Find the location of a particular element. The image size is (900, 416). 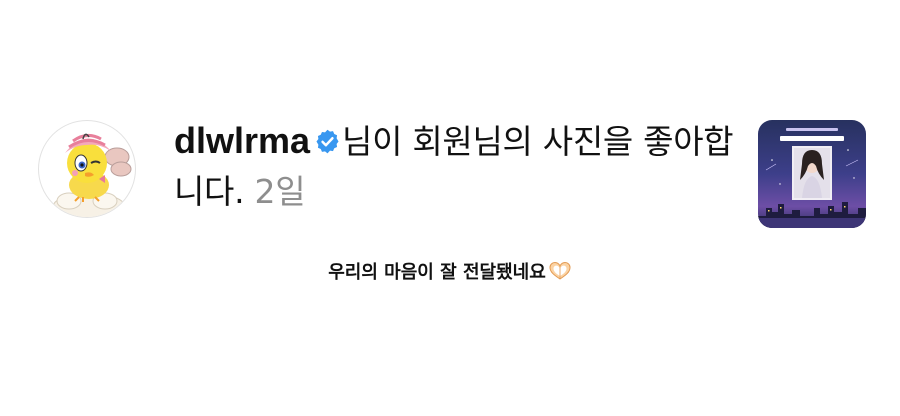

caption: 우리의 마음이 잘 전달됐네요 is located at coordinates (450, 273).